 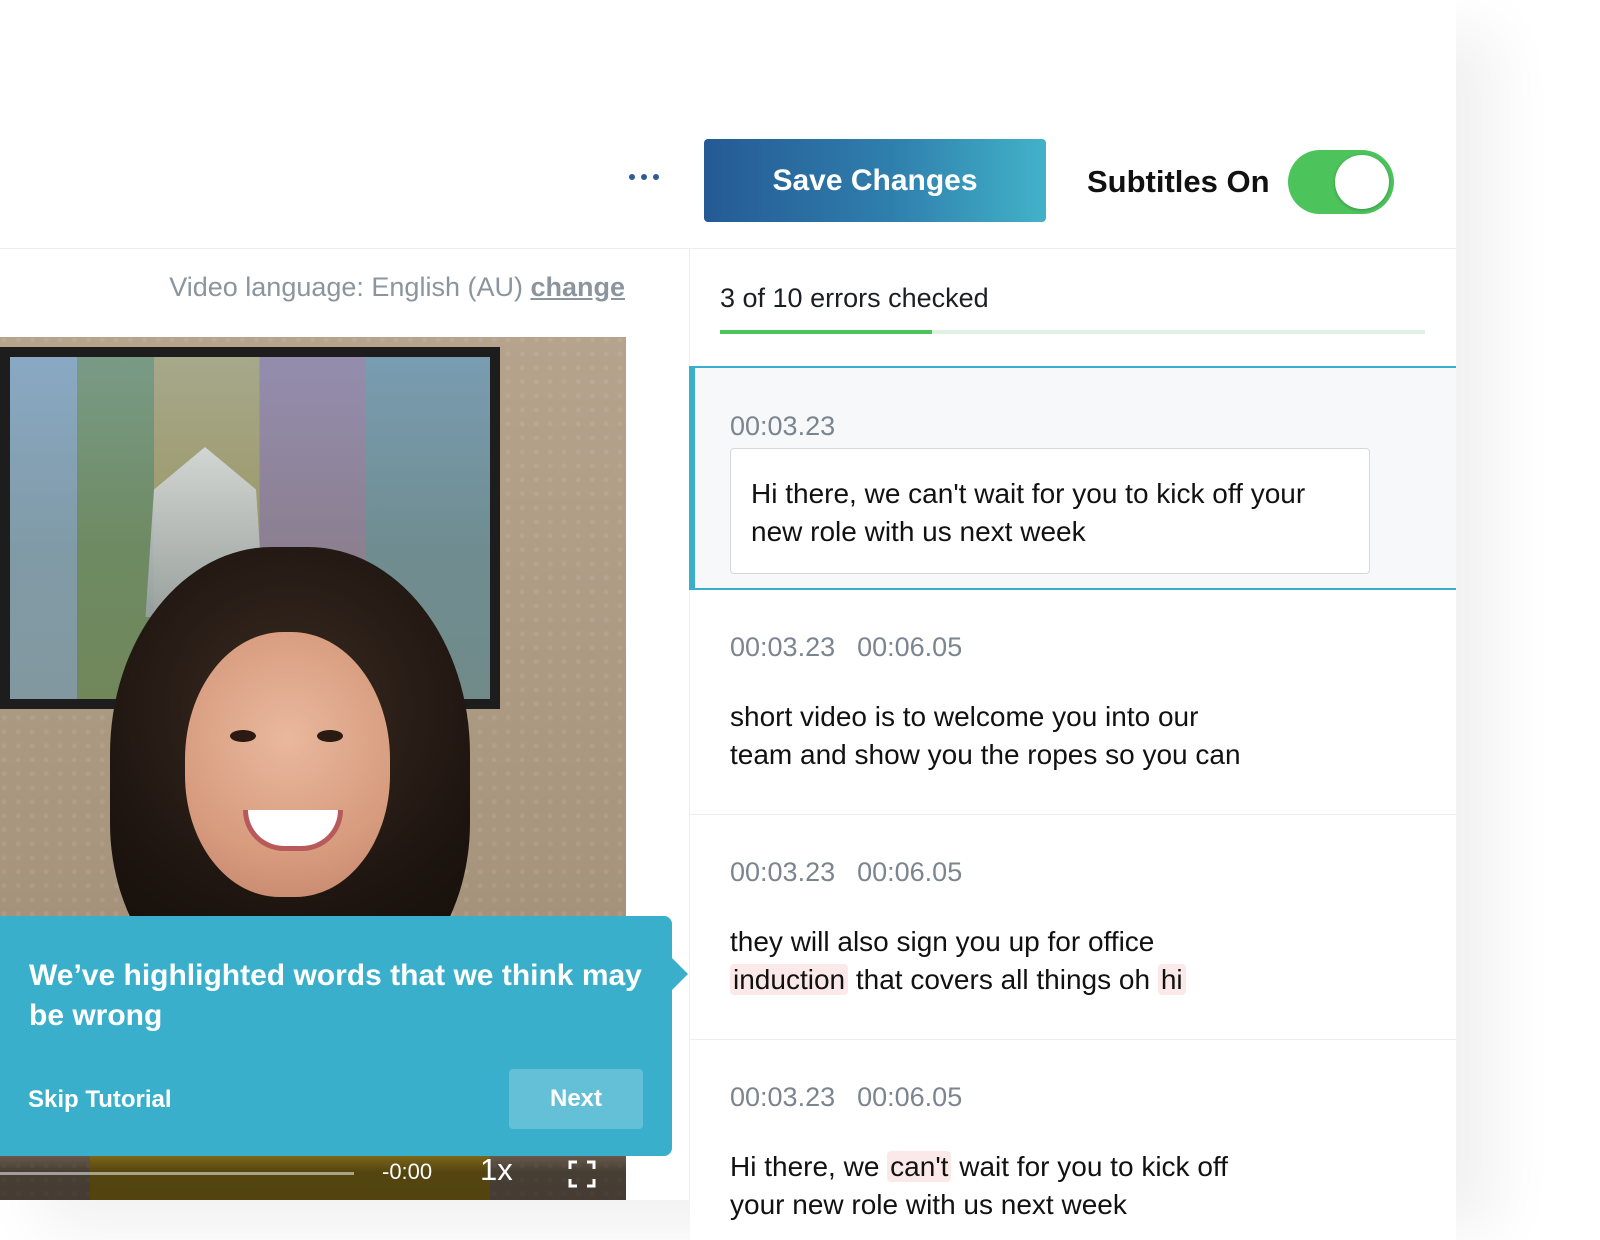 What do you see at coordinates (1072, 332) in the screenshot?
I see `progress-bar` at bounding box center [1072, 332].